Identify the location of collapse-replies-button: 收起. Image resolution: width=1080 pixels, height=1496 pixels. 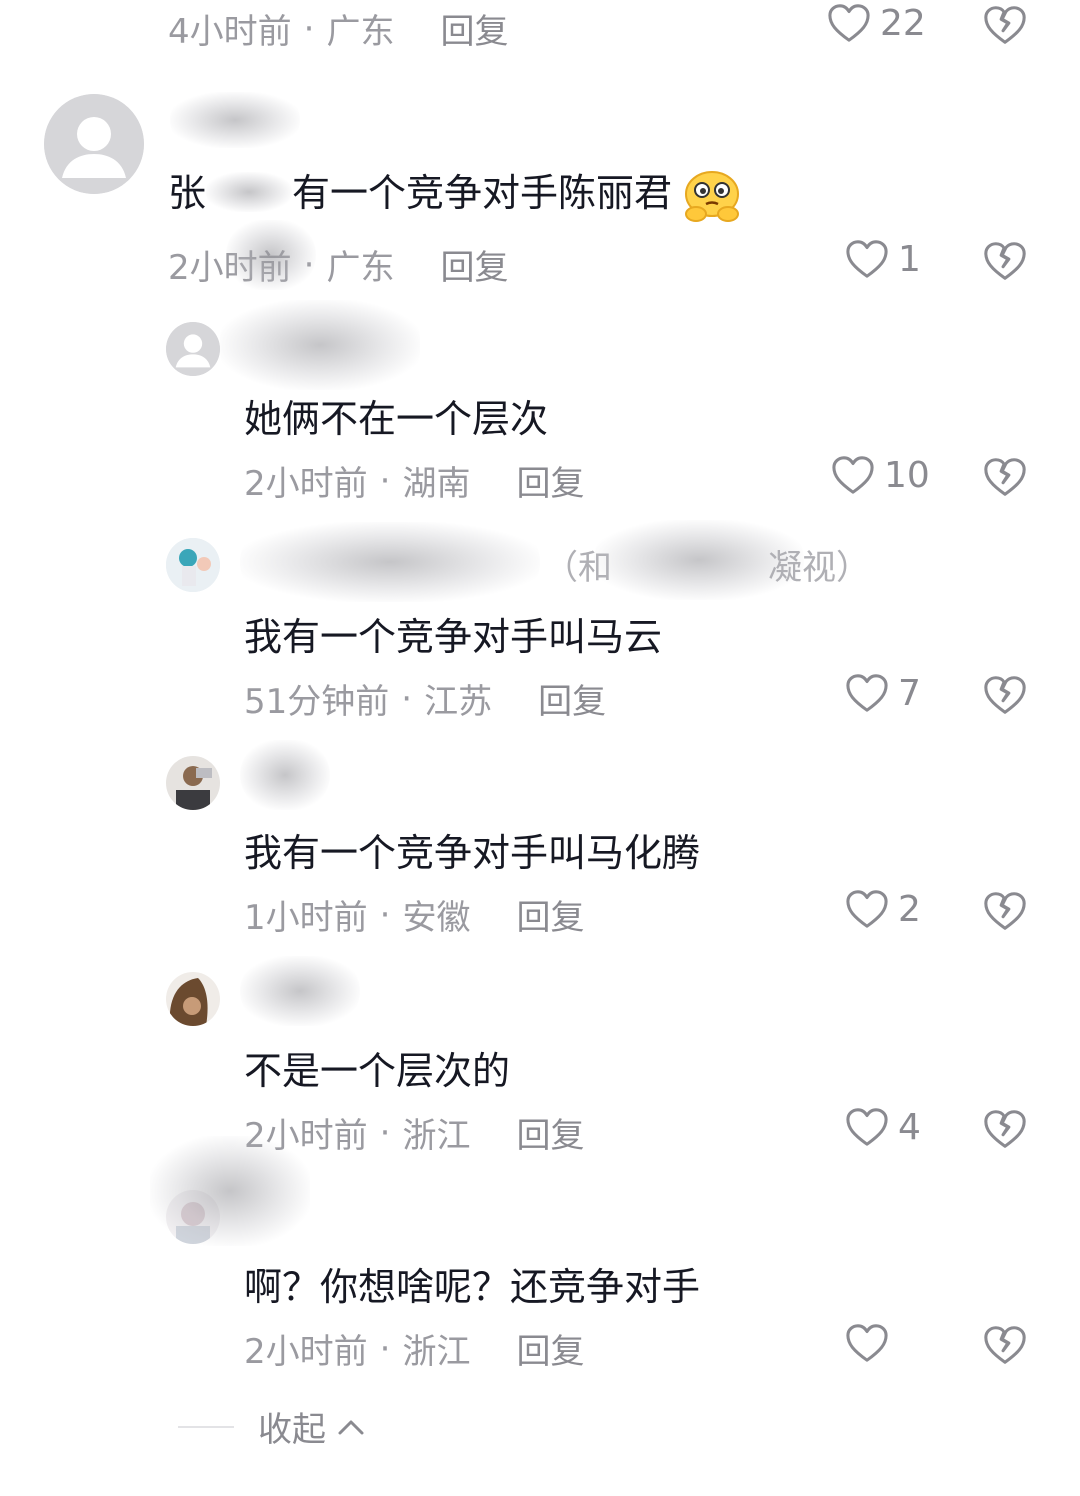
(272, 1426).